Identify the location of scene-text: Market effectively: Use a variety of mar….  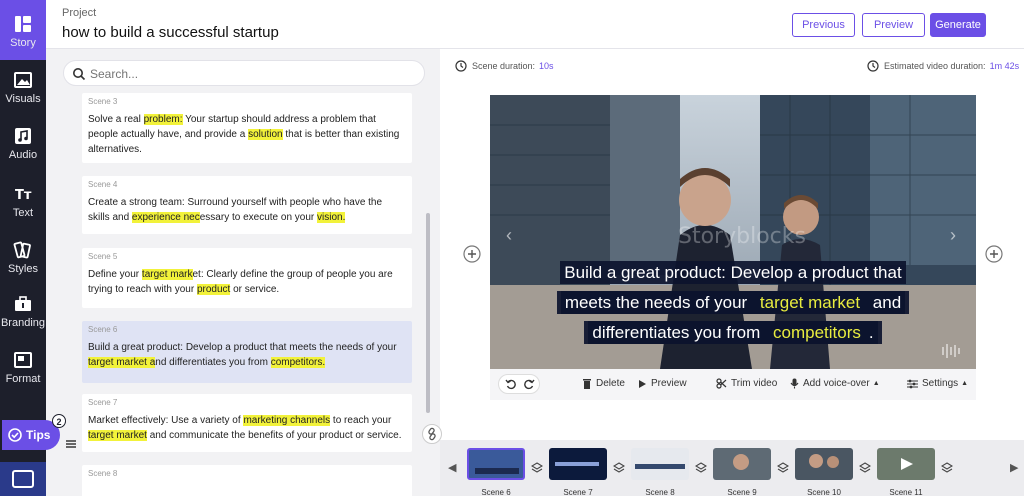
(247, 428).